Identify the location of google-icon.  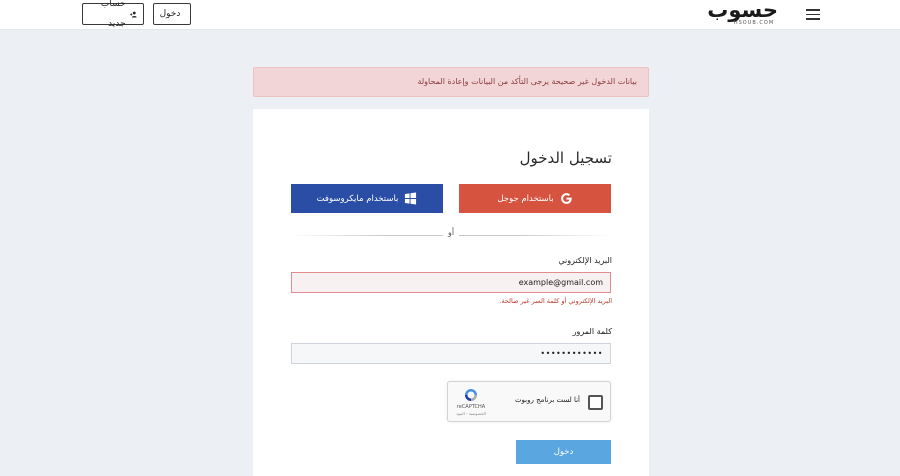
(566, 198).